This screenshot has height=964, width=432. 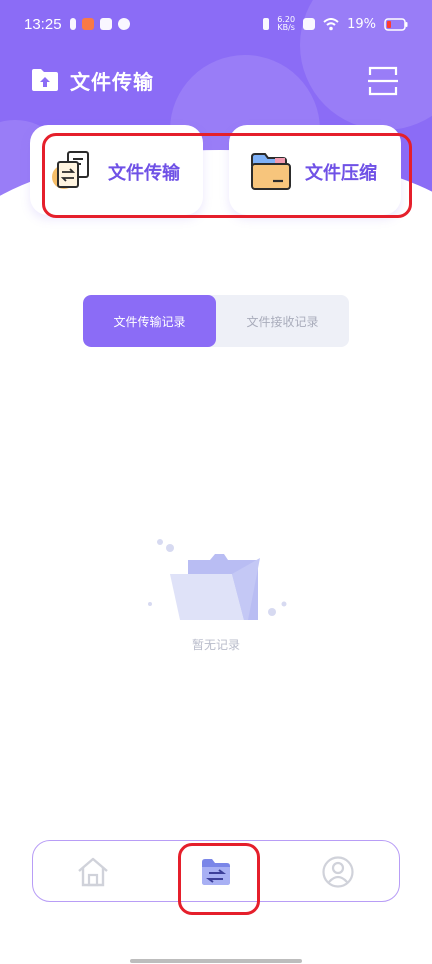 I want to click on battery-percent: 19%, so click(x=361, y=24).